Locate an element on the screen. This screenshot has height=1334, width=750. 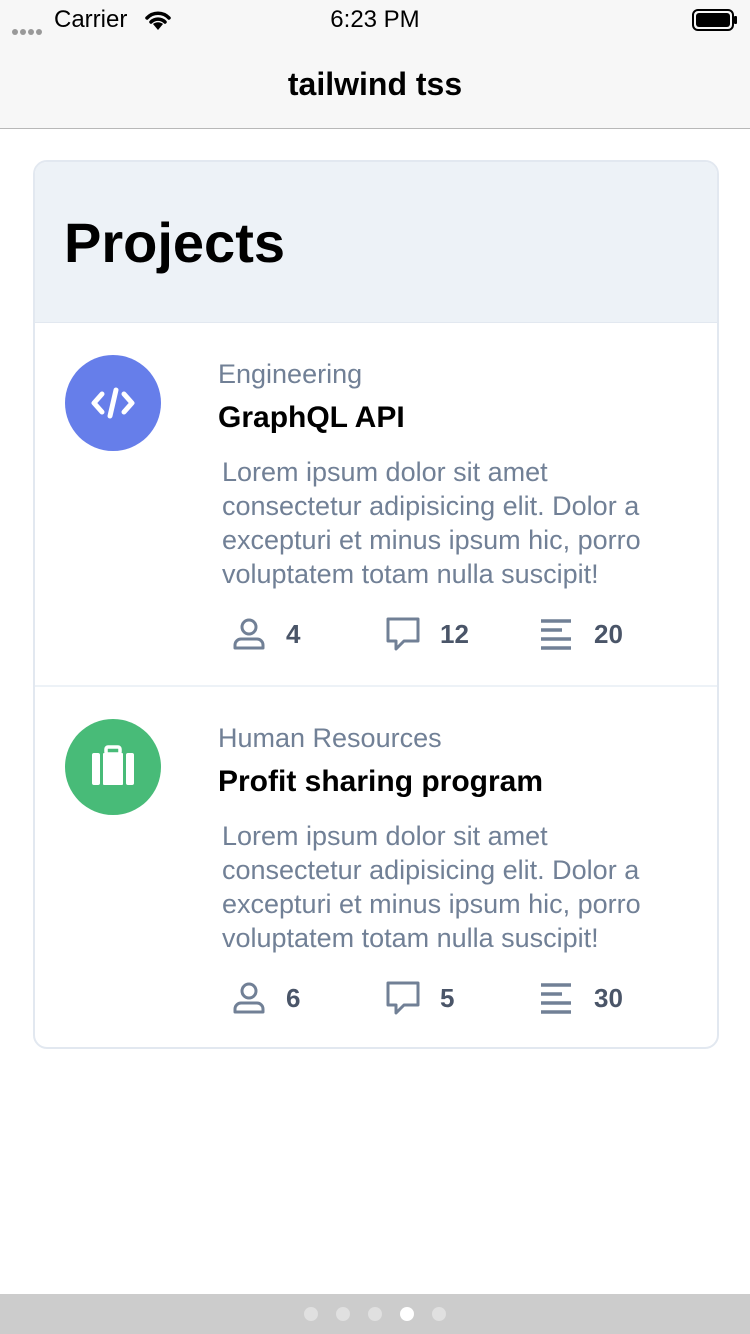
navigation-bar: tailwind tss is located at coordinates (375, 84).